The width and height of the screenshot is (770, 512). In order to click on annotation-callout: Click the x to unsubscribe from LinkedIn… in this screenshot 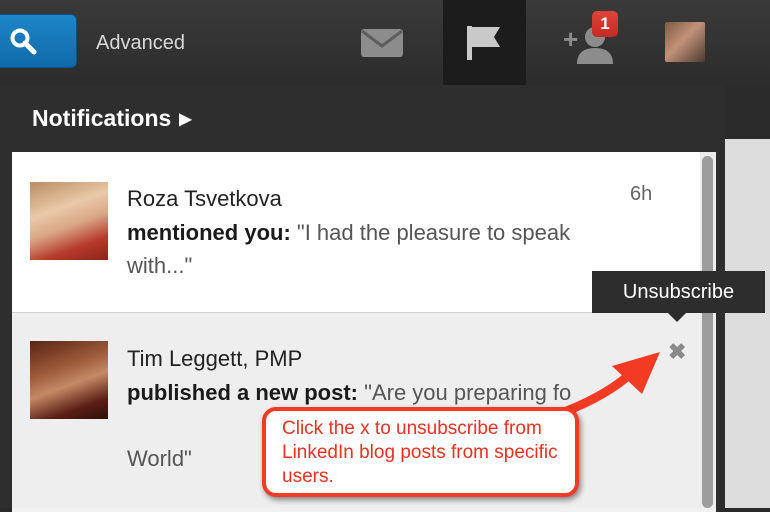, I will do `click(420, 452)`.